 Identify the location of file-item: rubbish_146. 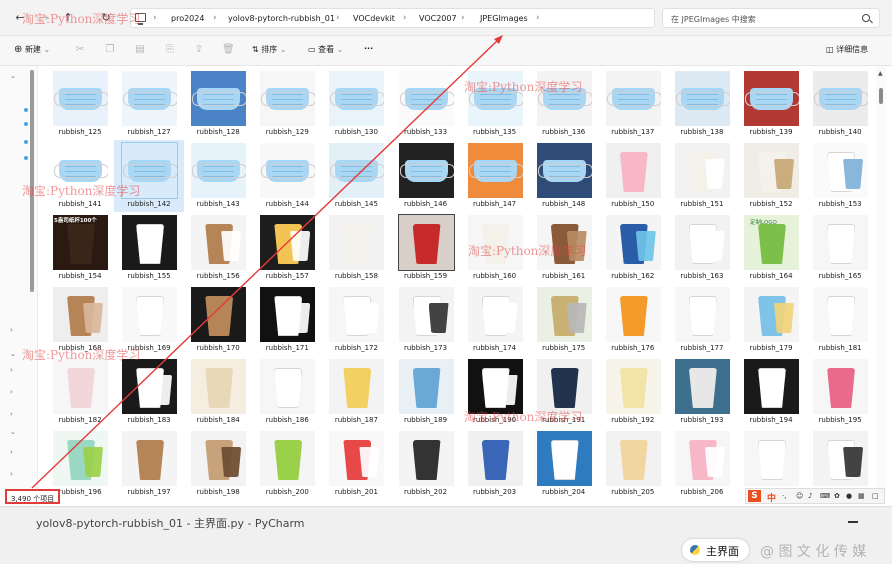
(426, 176).